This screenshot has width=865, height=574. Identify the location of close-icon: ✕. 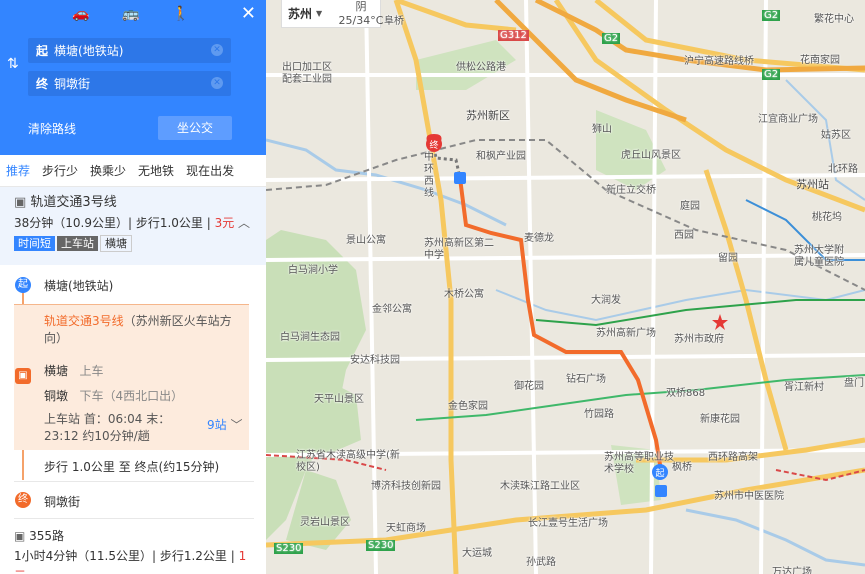
(248, 13).